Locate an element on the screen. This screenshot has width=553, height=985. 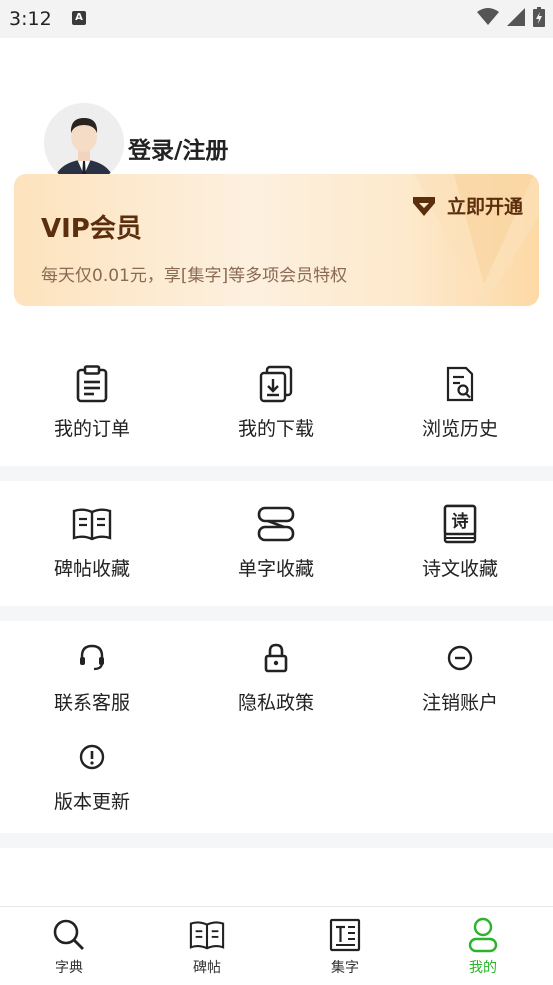
menu-my-downloads: 我的下载 is located at coordinates (276, 414).